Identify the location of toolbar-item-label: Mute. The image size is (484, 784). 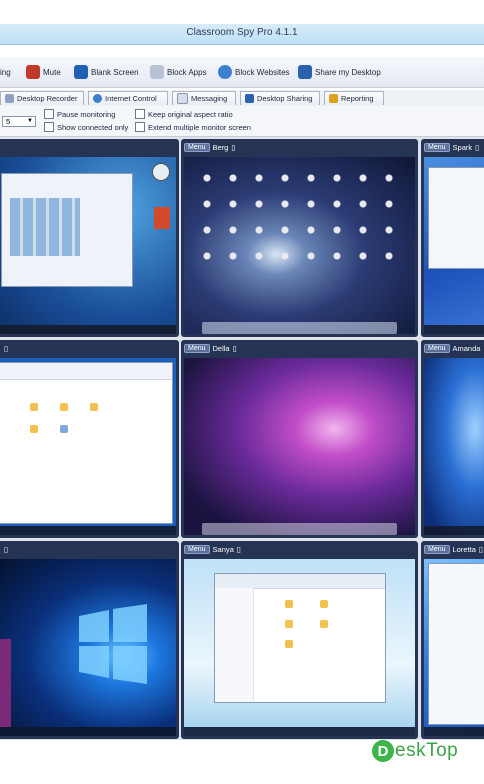
(52, 72).